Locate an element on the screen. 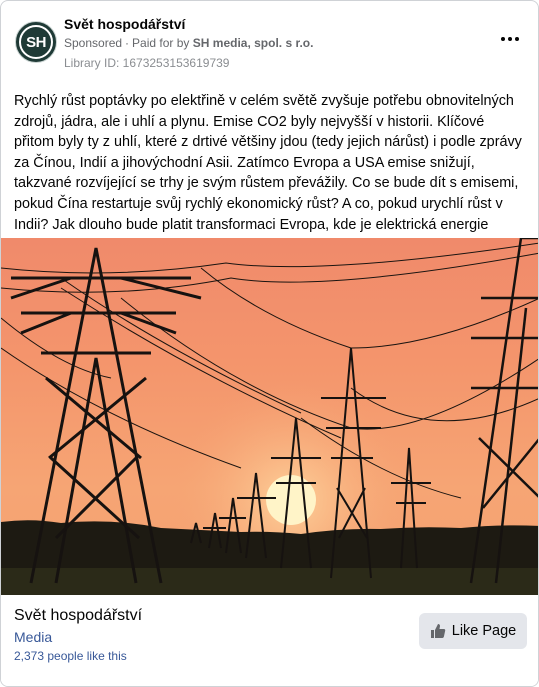 The width and height of the screenshot is (539, 687). page-avatar: SH is located at coordinates (36, 42).